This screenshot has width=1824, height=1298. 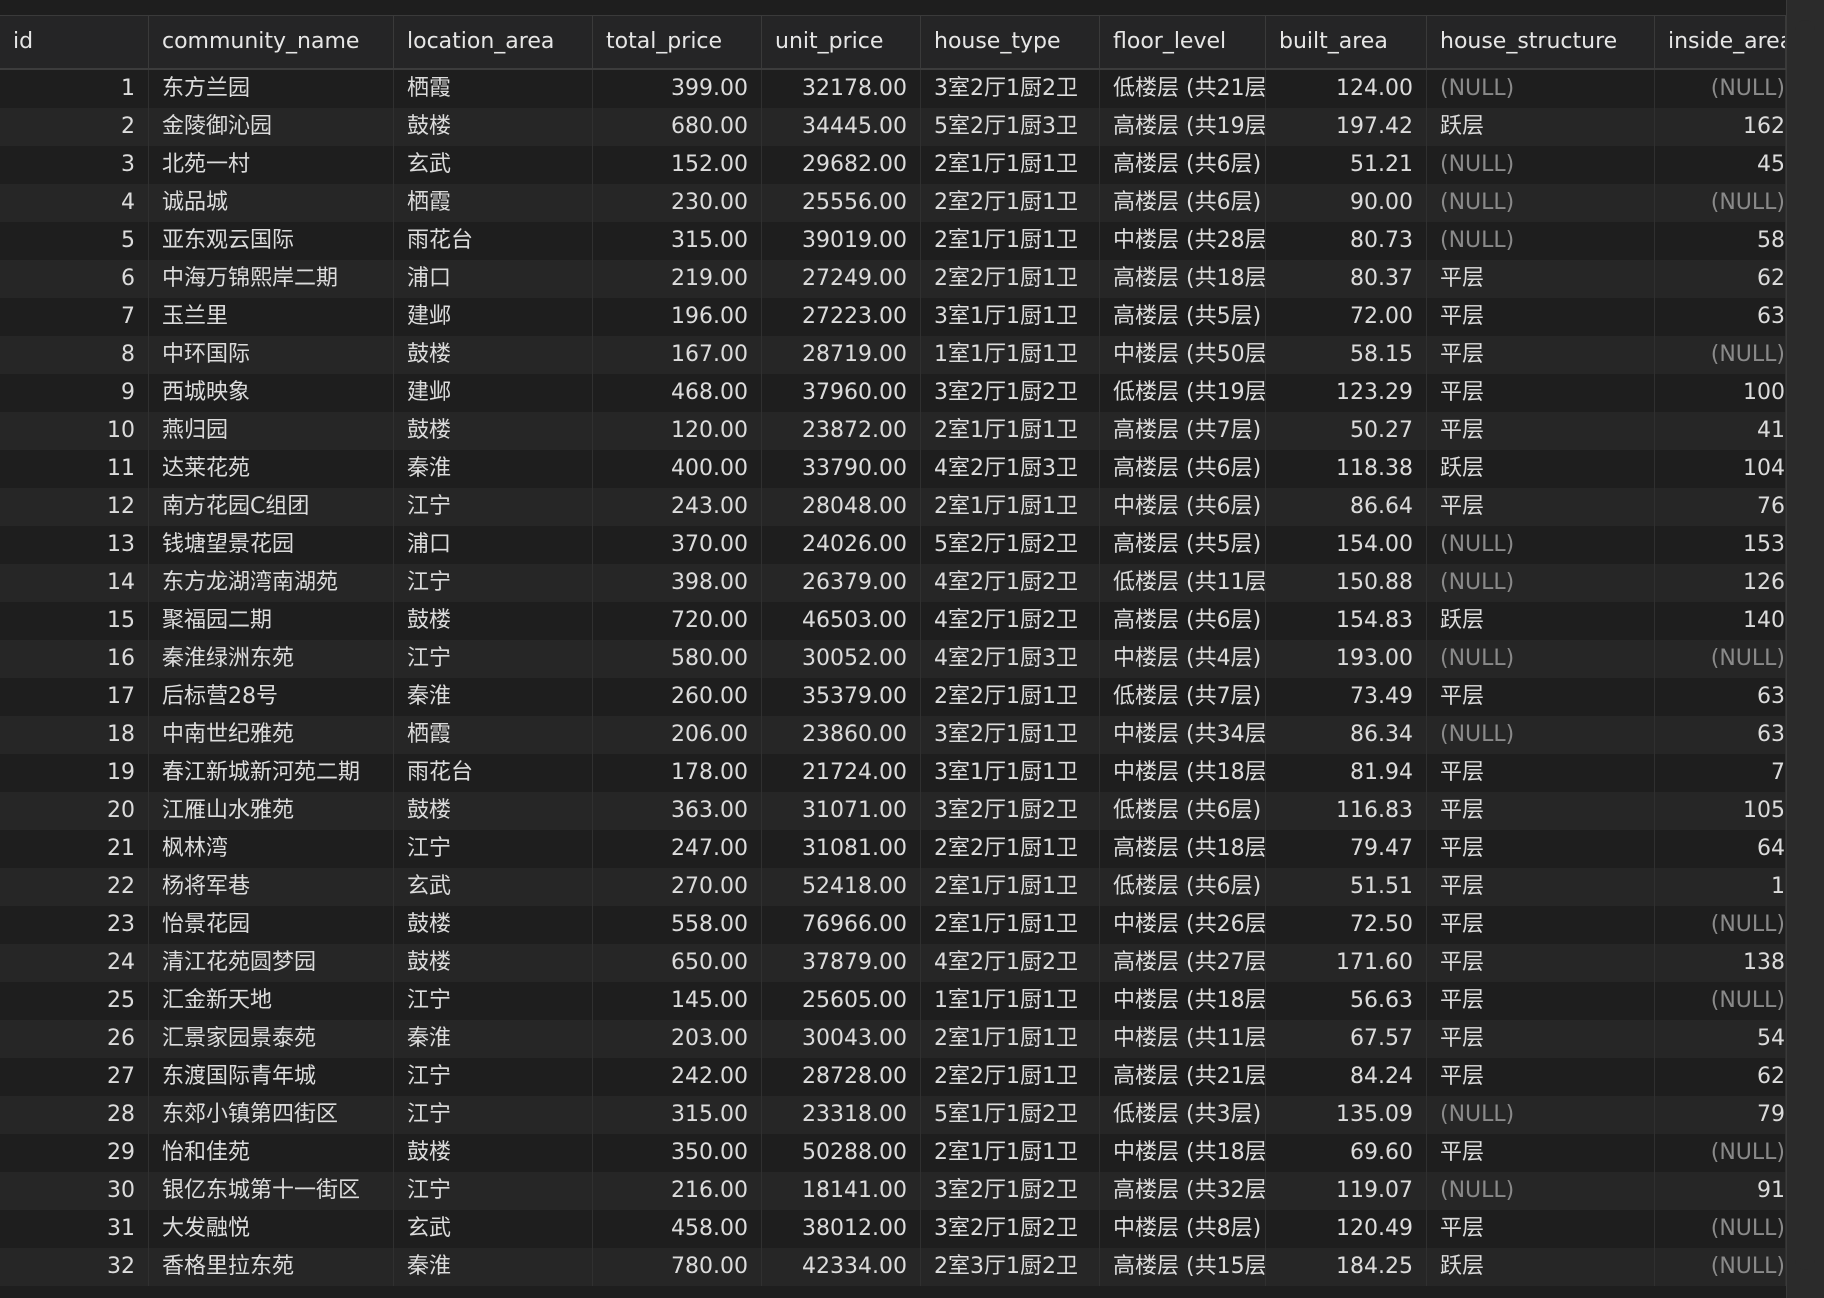 What do you see at coordinates (1183, 89) in the screenshot?
I see `cell-floor-level: 低楼层 (共21层)` at bounding box center [1183, 89].